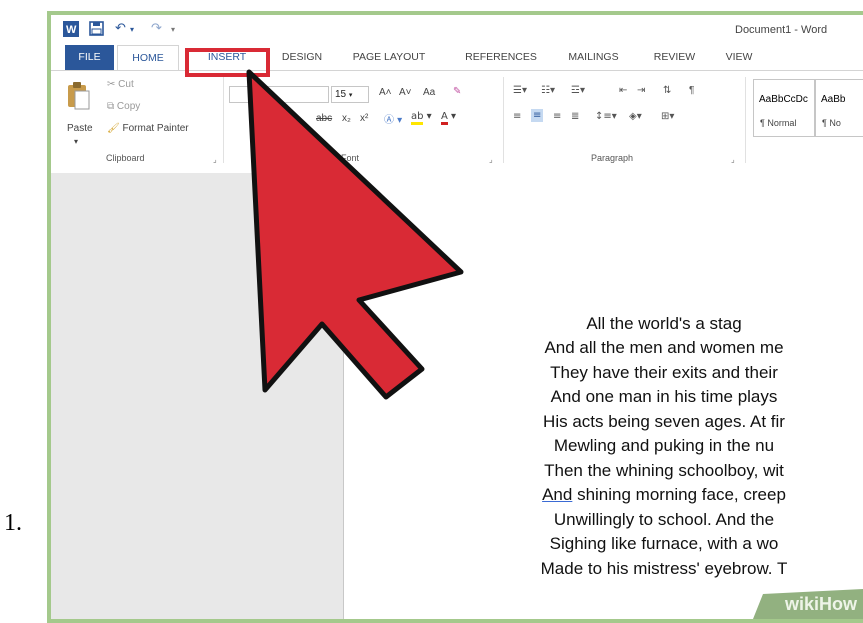 This screenshot has height=623, width=863. I want to click on red-arrow-pointer-icon, so click(355, 234).